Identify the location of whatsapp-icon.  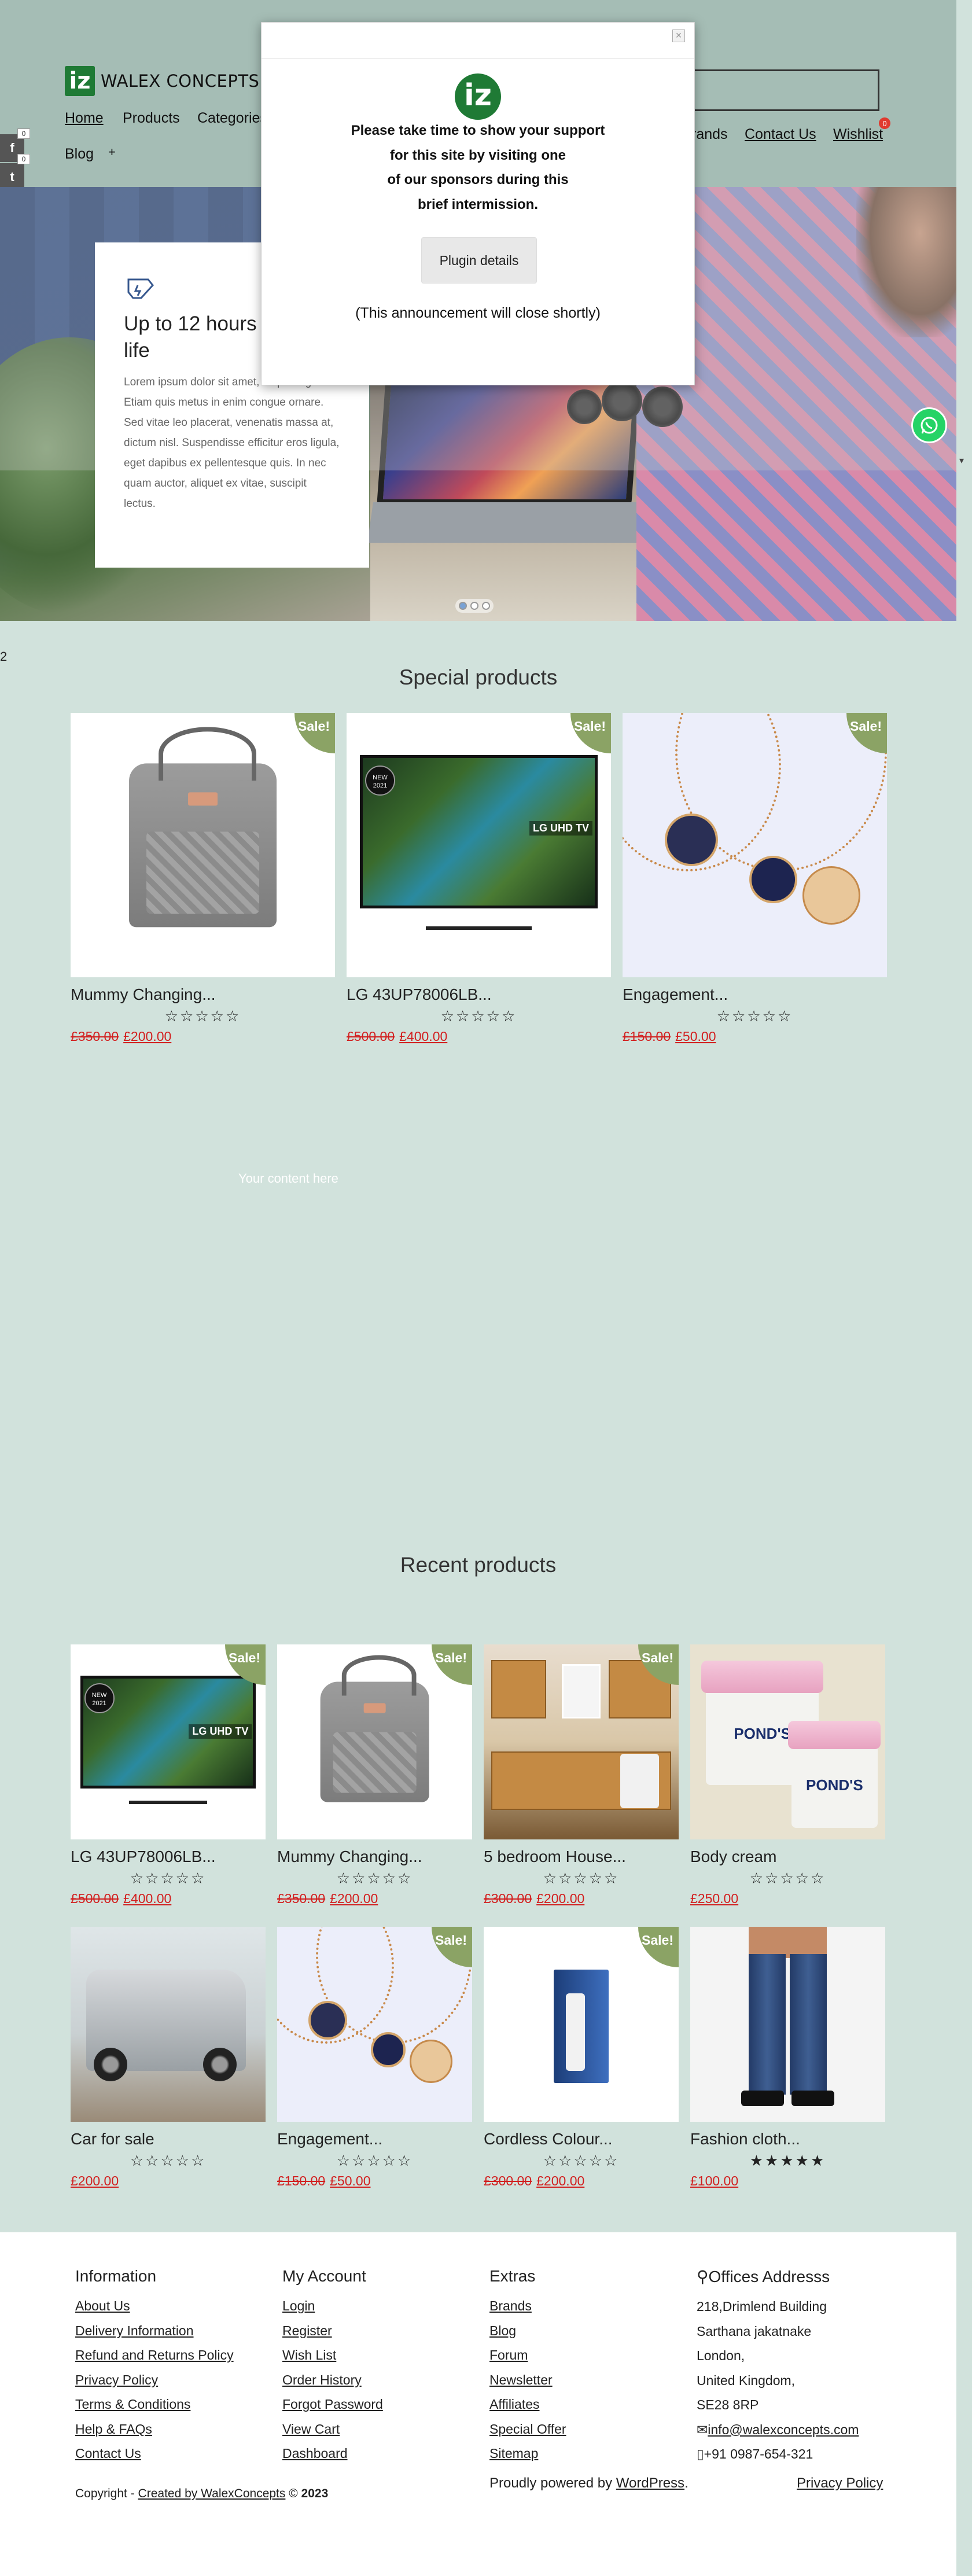
(929, 425).